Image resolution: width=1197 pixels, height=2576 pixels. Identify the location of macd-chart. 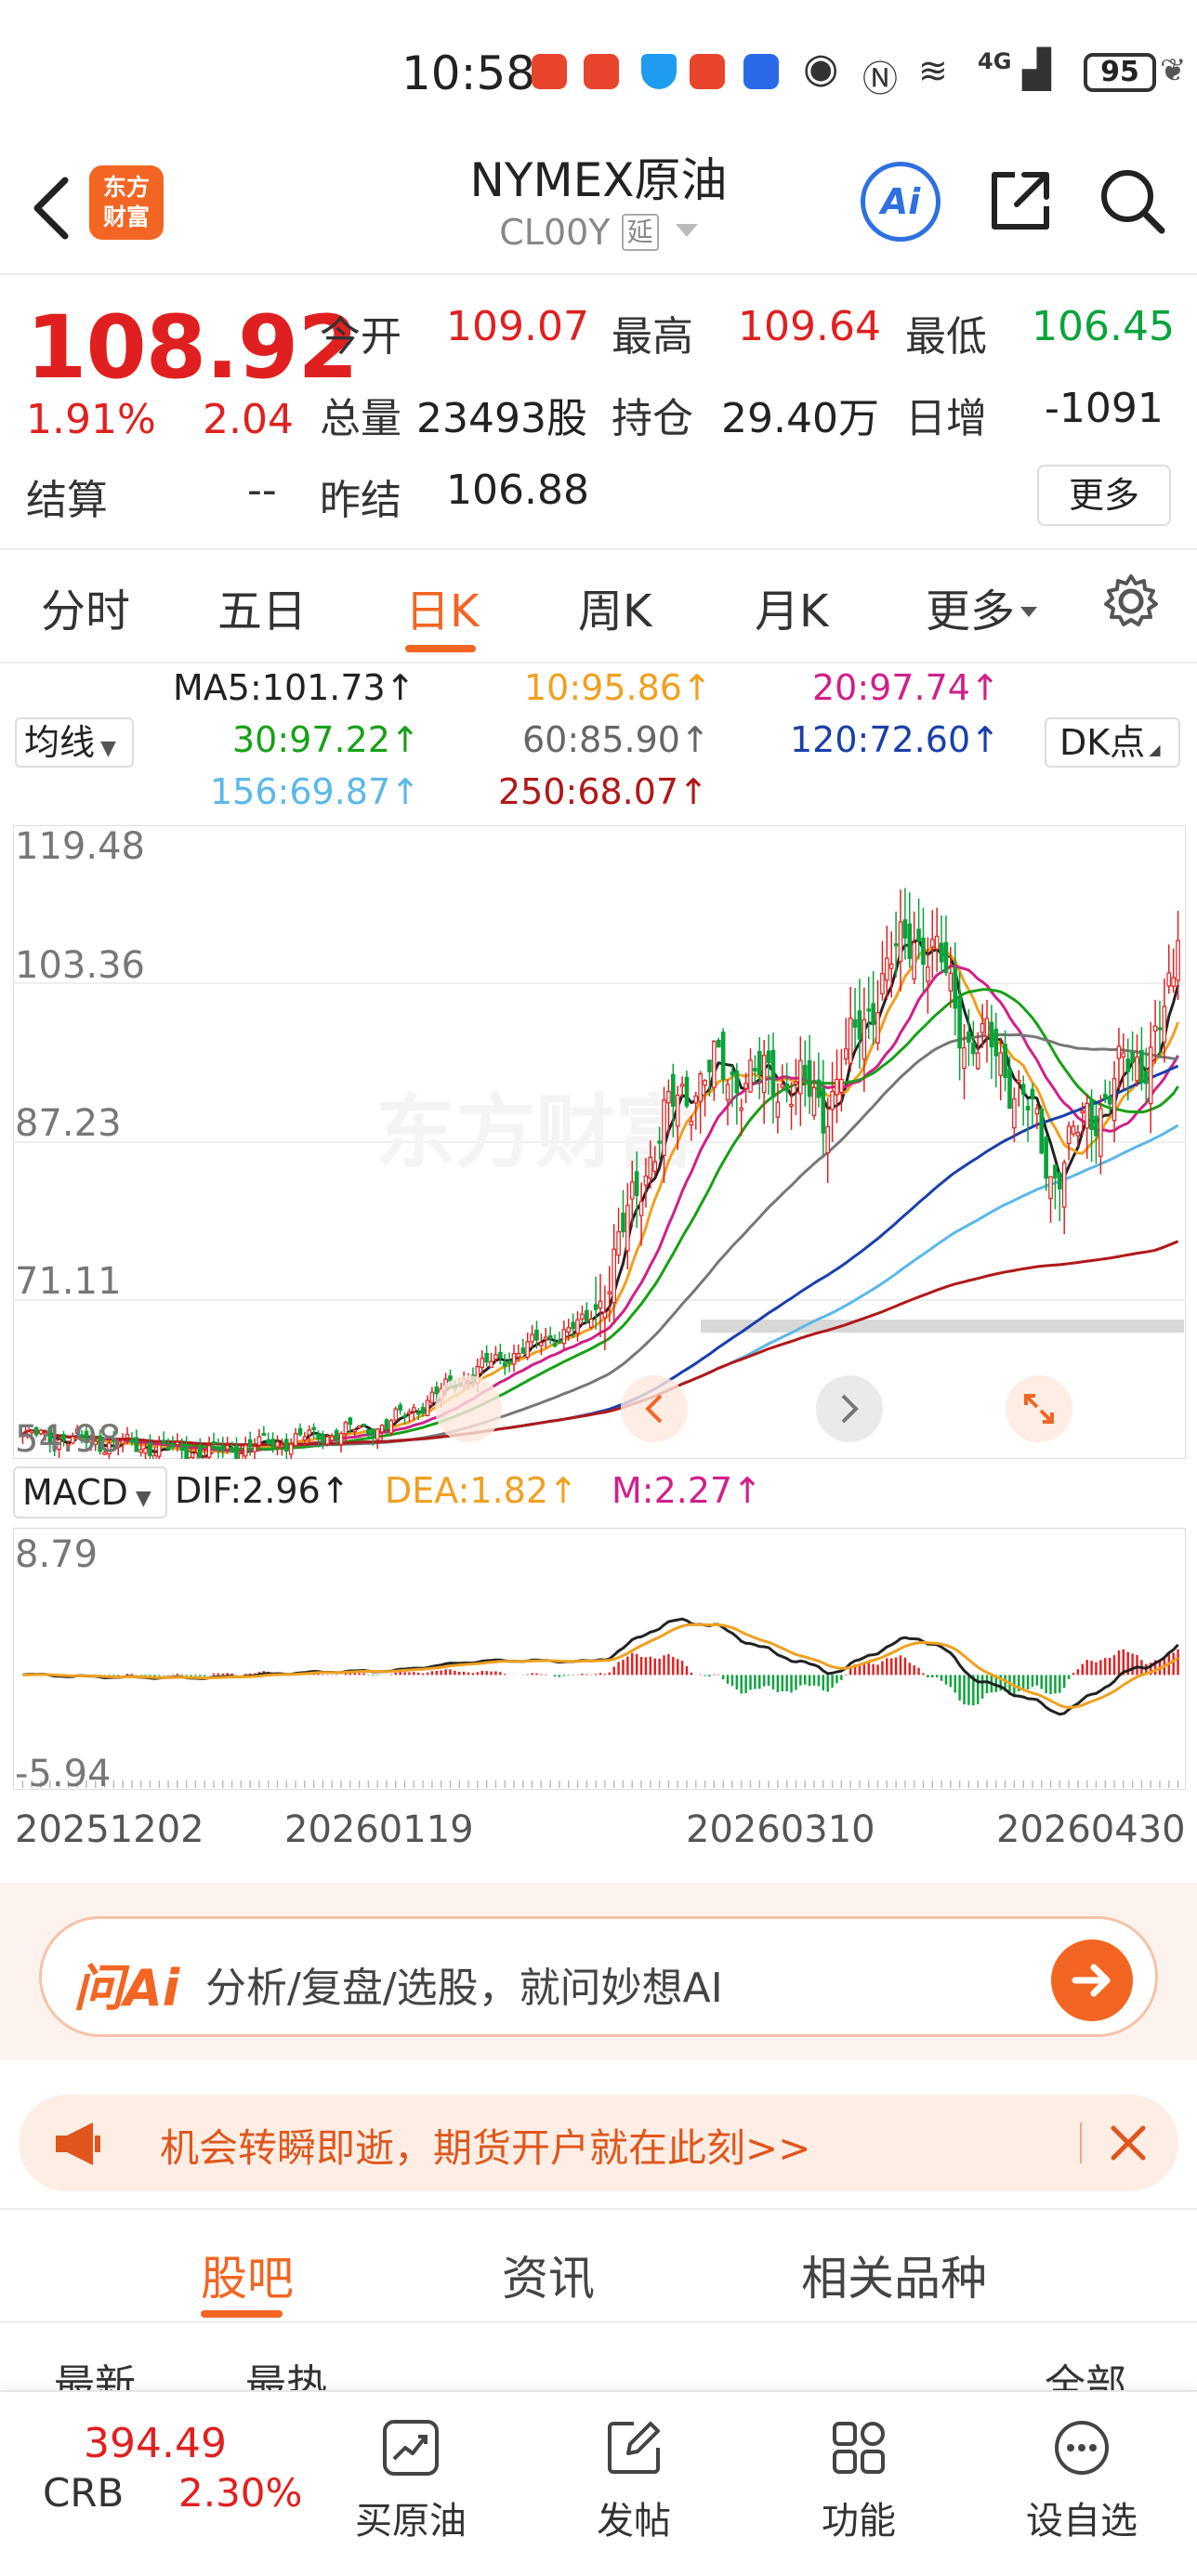
(599, 1659).